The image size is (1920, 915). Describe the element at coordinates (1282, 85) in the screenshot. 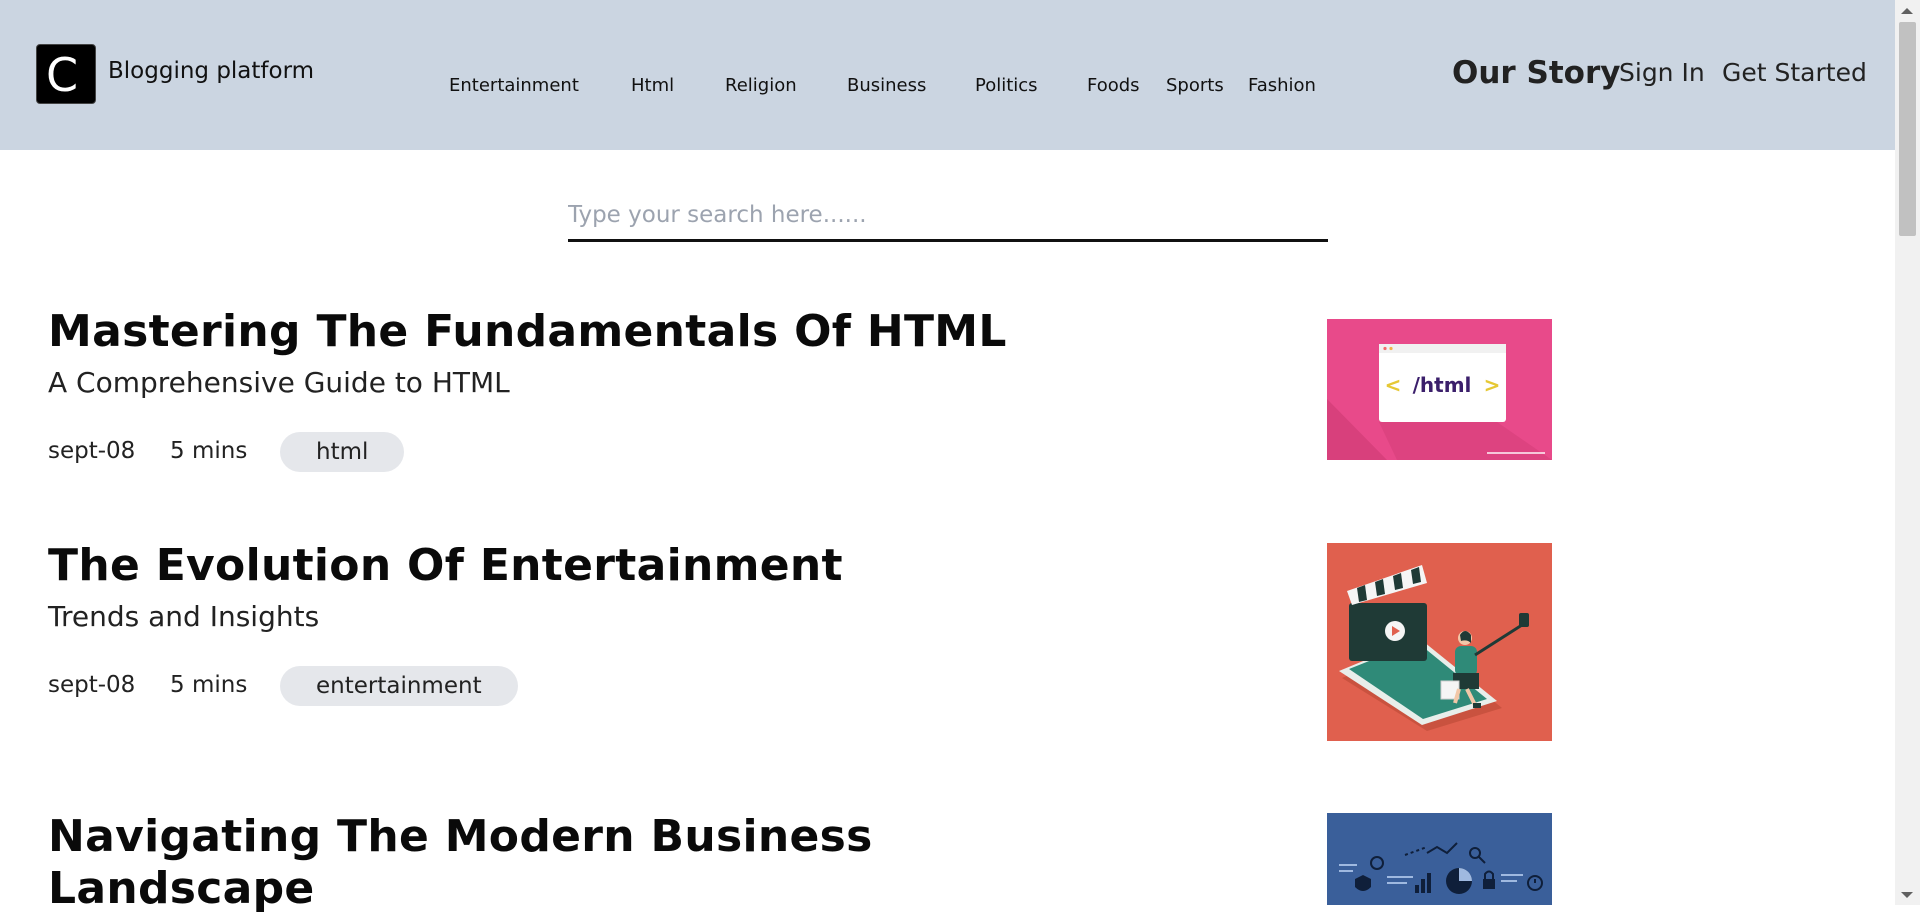

I see `nav-item-fashion: Fashion` at that location.